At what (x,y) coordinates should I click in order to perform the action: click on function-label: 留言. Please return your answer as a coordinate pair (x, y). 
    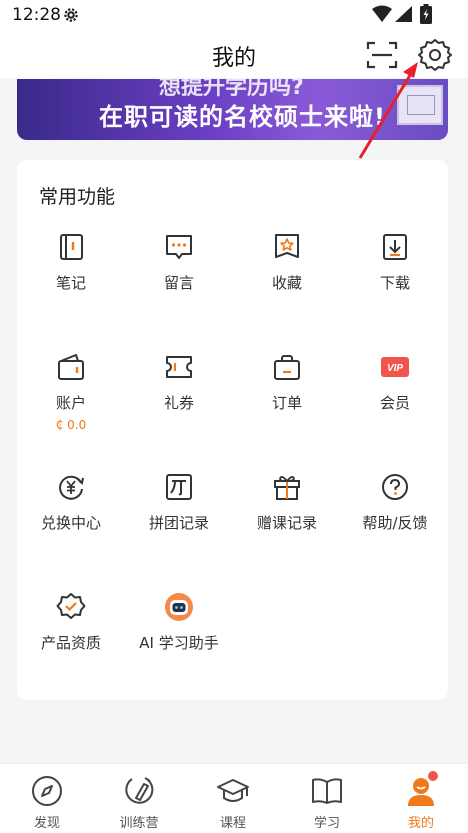
    Looking at the image, I should click on (178, 283).